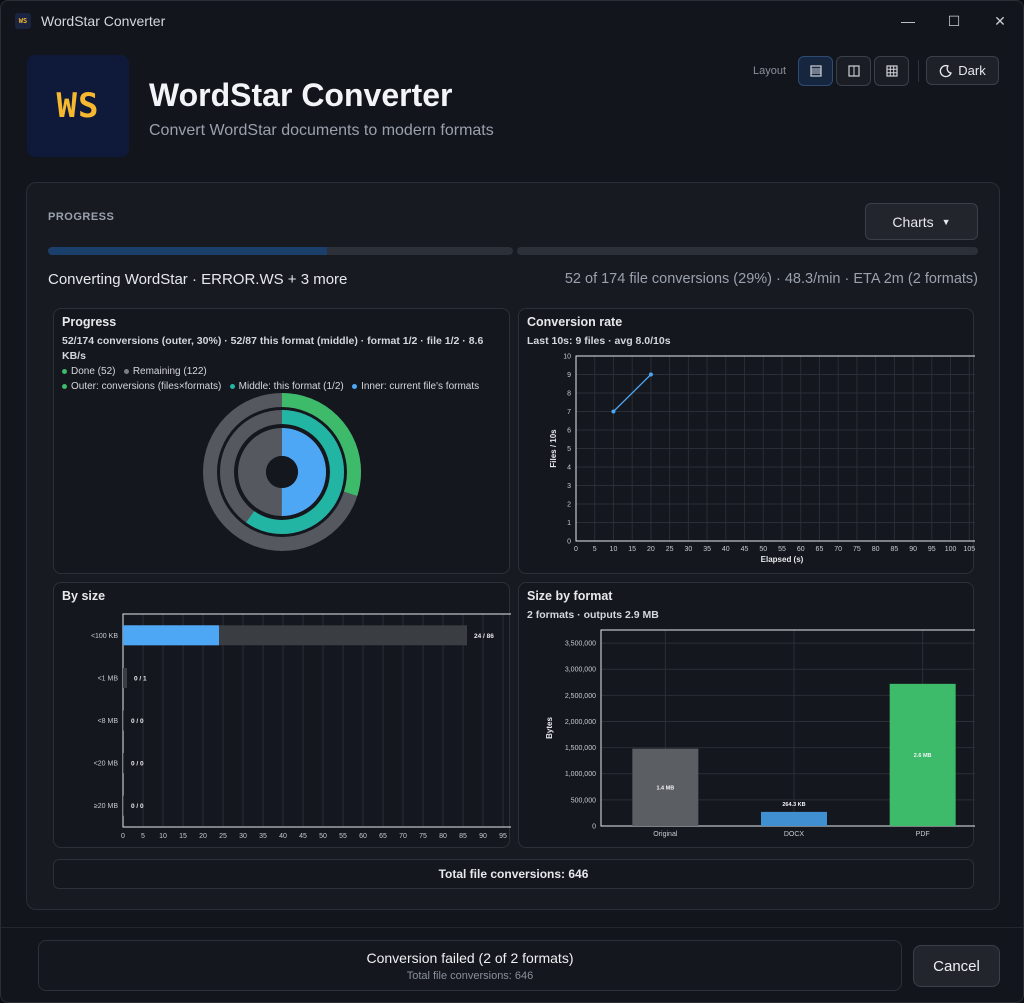  What do you see at coordinates (923, 756) in the screenshot?
I see `format-bar-label: 2.6 MB` at bounding box center [923, 756].